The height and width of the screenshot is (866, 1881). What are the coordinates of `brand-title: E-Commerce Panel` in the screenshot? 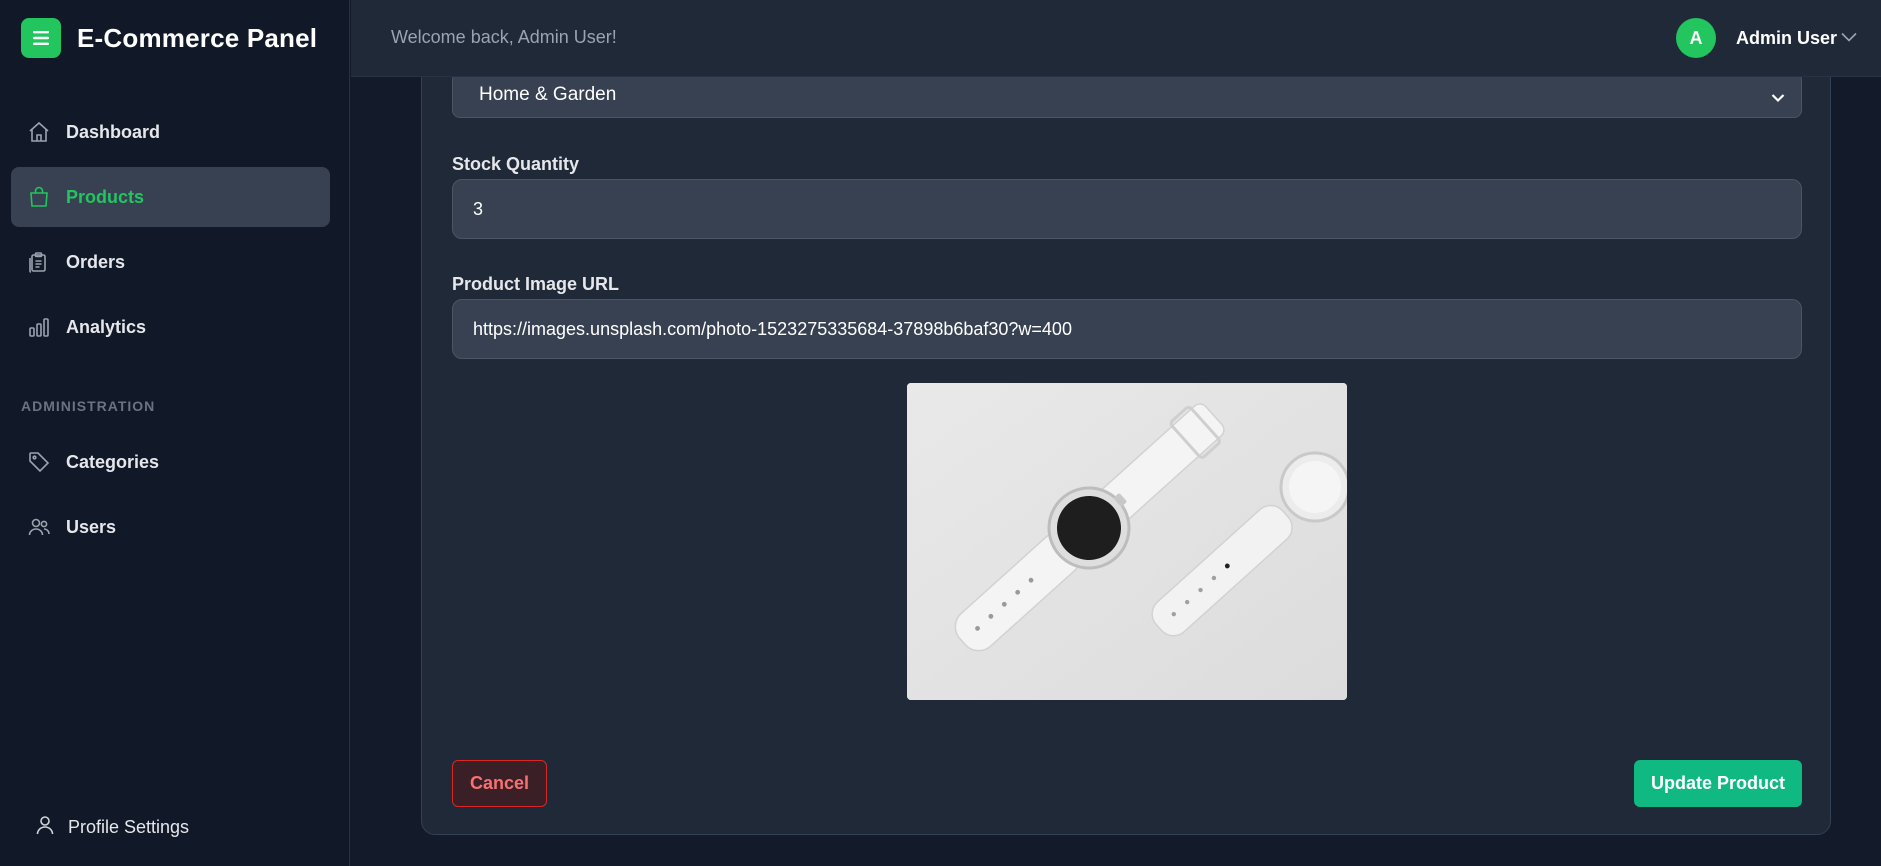 It's located at (197, 37).